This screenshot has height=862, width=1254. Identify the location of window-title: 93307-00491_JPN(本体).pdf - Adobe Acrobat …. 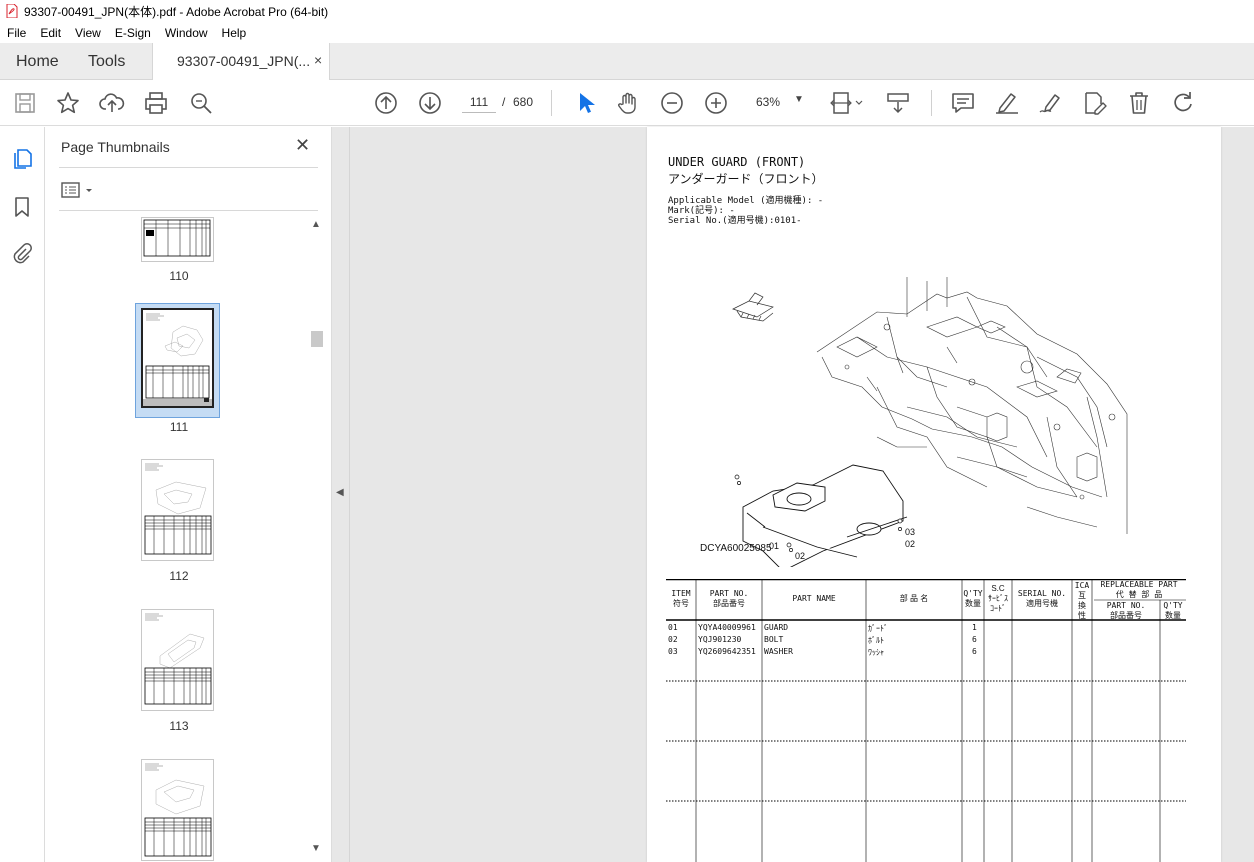
(176, 11).